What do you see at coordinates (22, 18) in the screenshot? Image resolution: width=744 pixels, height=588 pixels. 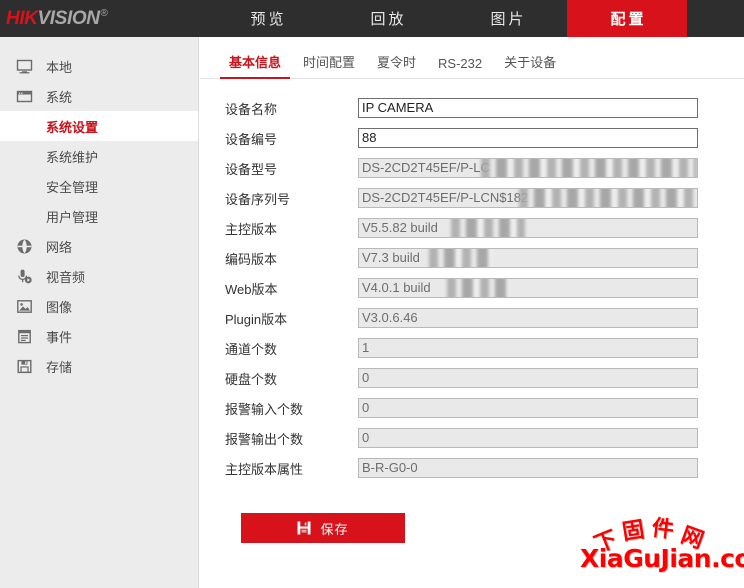 I see `brand-hik-text: HIK` at bounding box center [22, 18].